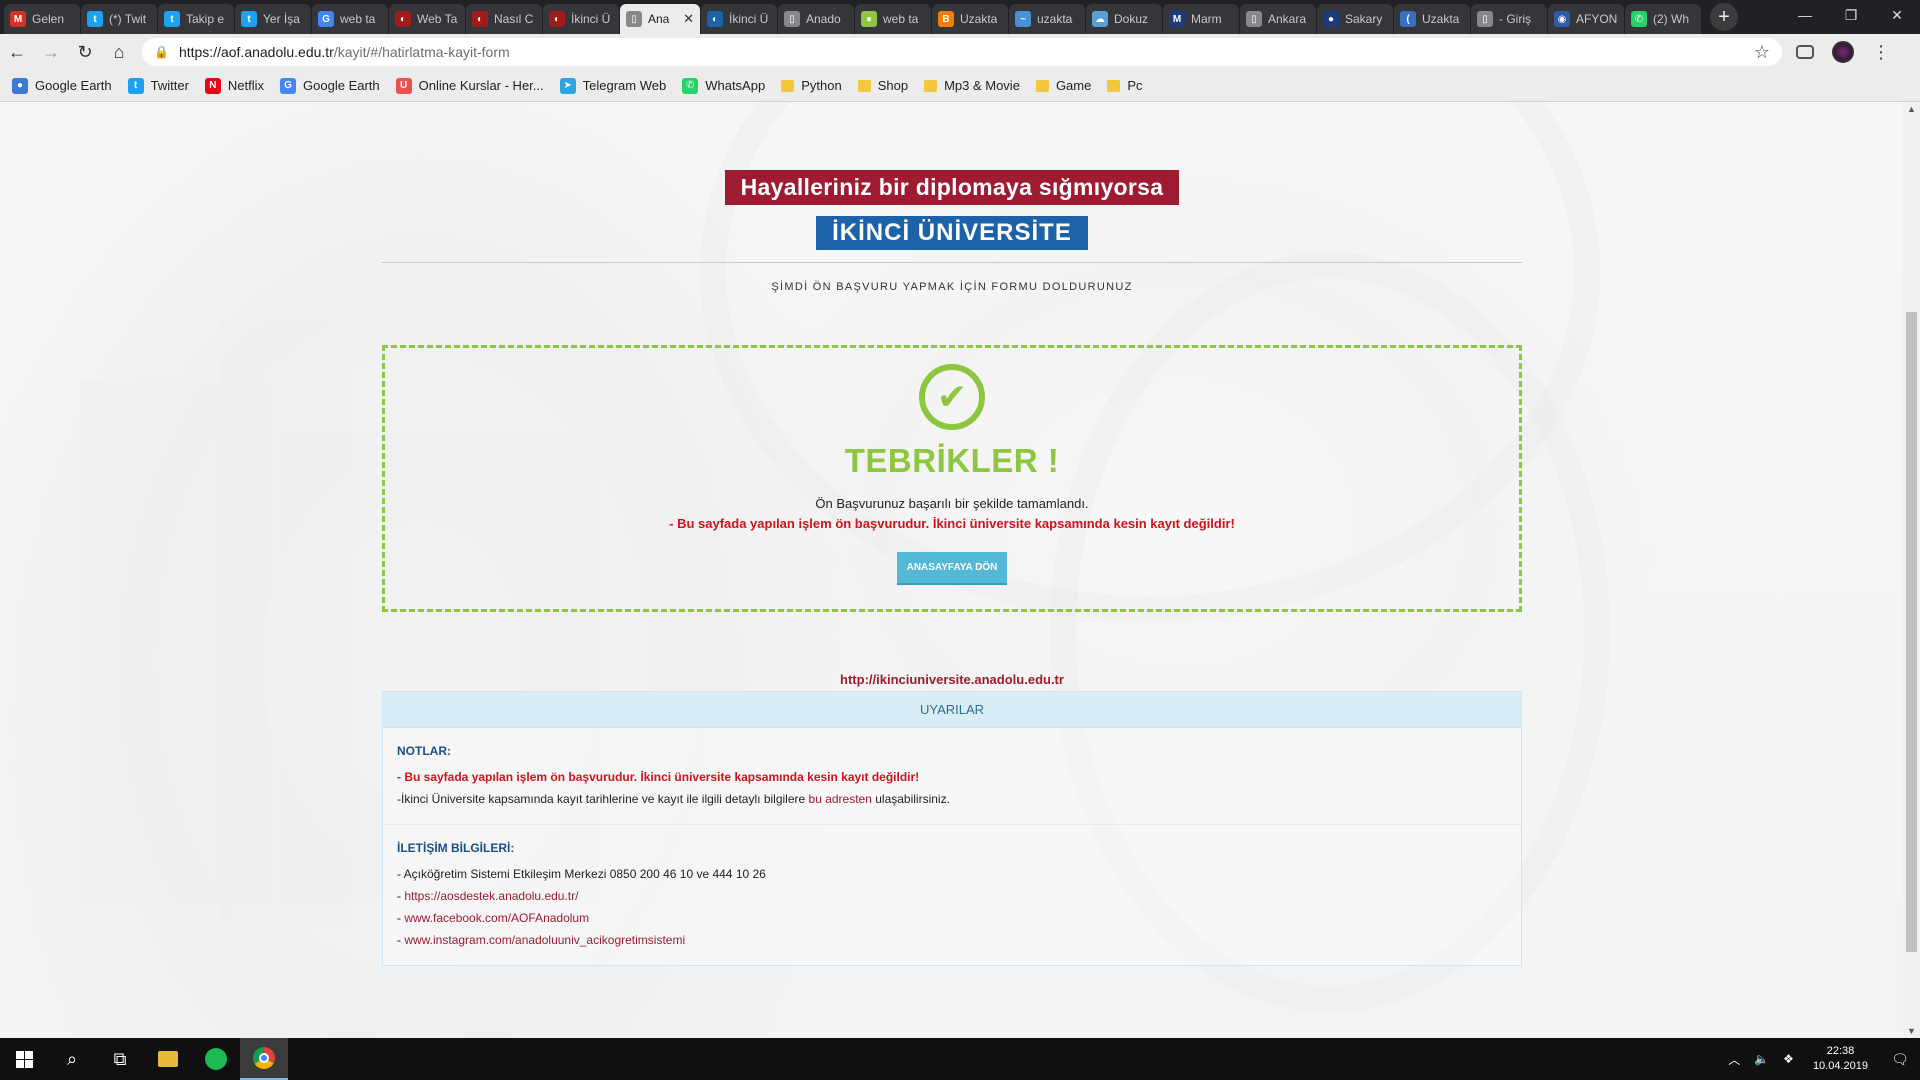  I want to click on lock-icon: 🔒, so click(161, 52).